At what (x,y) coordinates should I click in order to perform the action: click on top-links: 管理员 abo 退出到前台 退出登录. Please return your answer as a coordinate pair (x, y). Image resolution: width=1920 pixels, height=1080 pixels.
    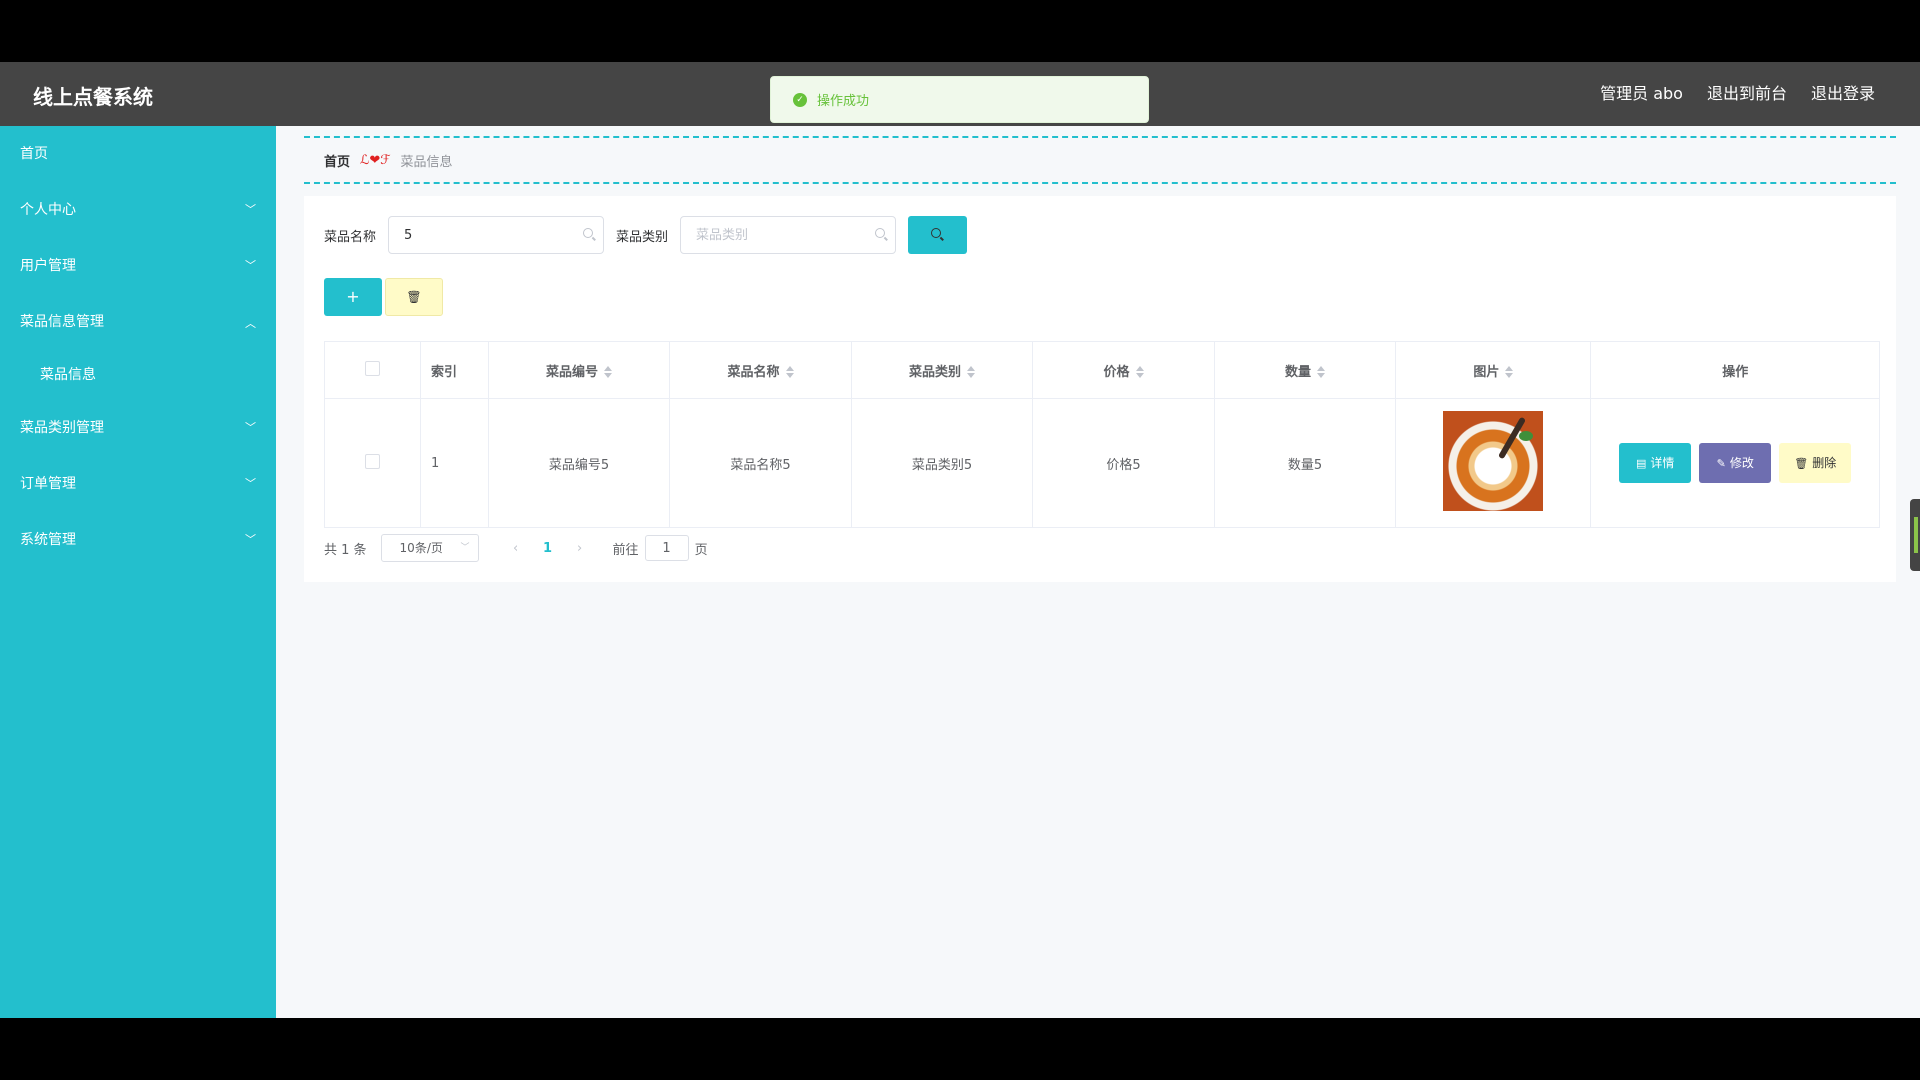
    Looking at the image, I should click on (1737, 92).